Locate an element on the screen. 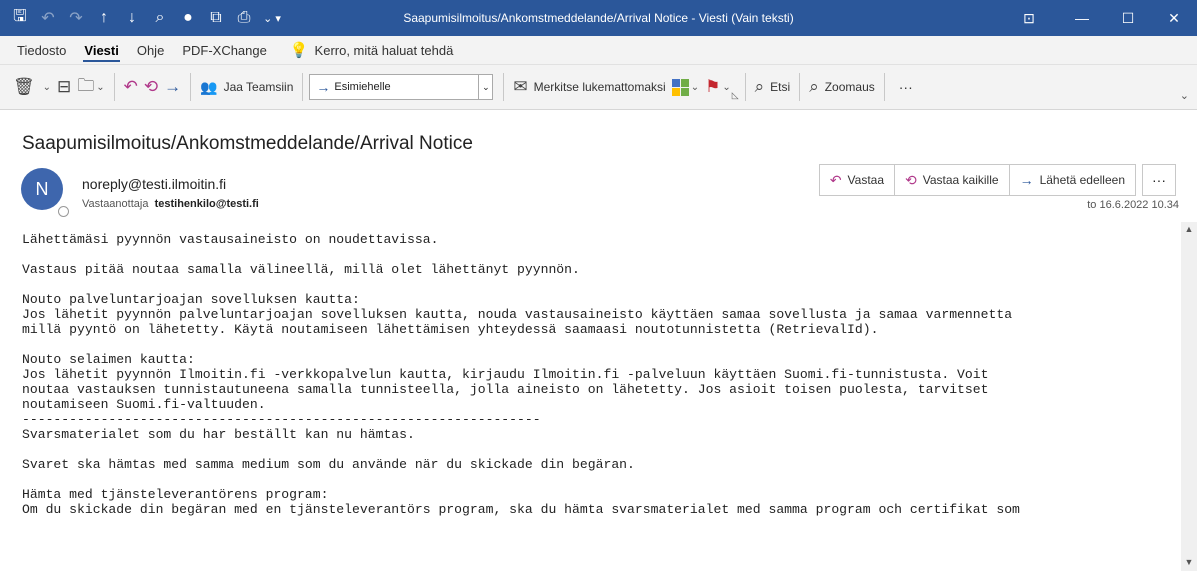 The image size is (1197, 571). delete-button: 🗑 ⌄ is located at coordinates (32, 87).